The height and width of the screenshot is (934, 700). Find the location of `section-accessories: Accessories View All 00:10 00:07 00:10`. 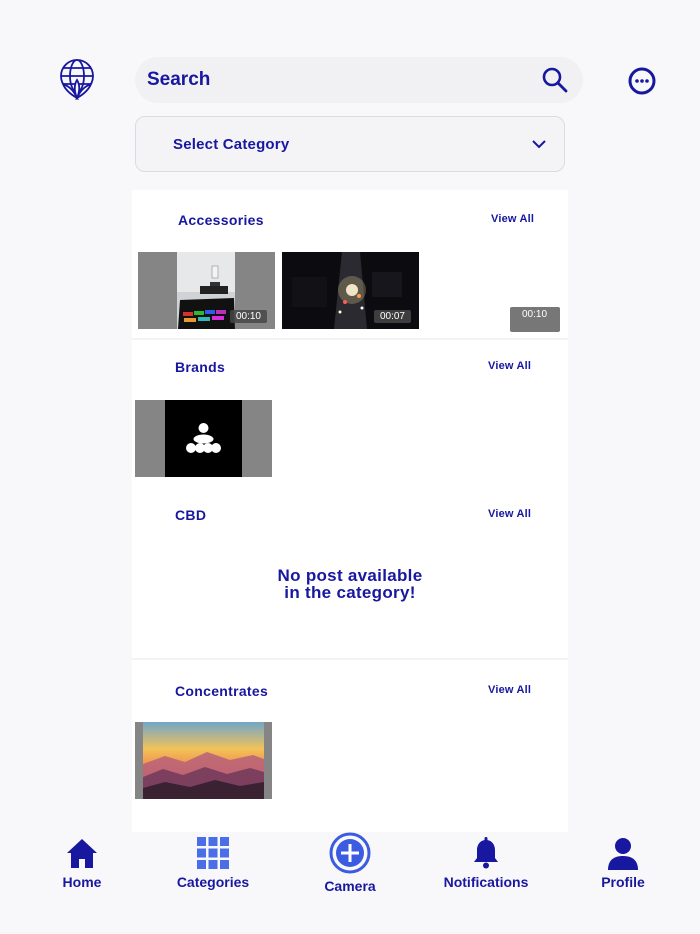

section-accessories: Accessories View All 00:10 00:07 00:10 is located at coordinates (350, 264).